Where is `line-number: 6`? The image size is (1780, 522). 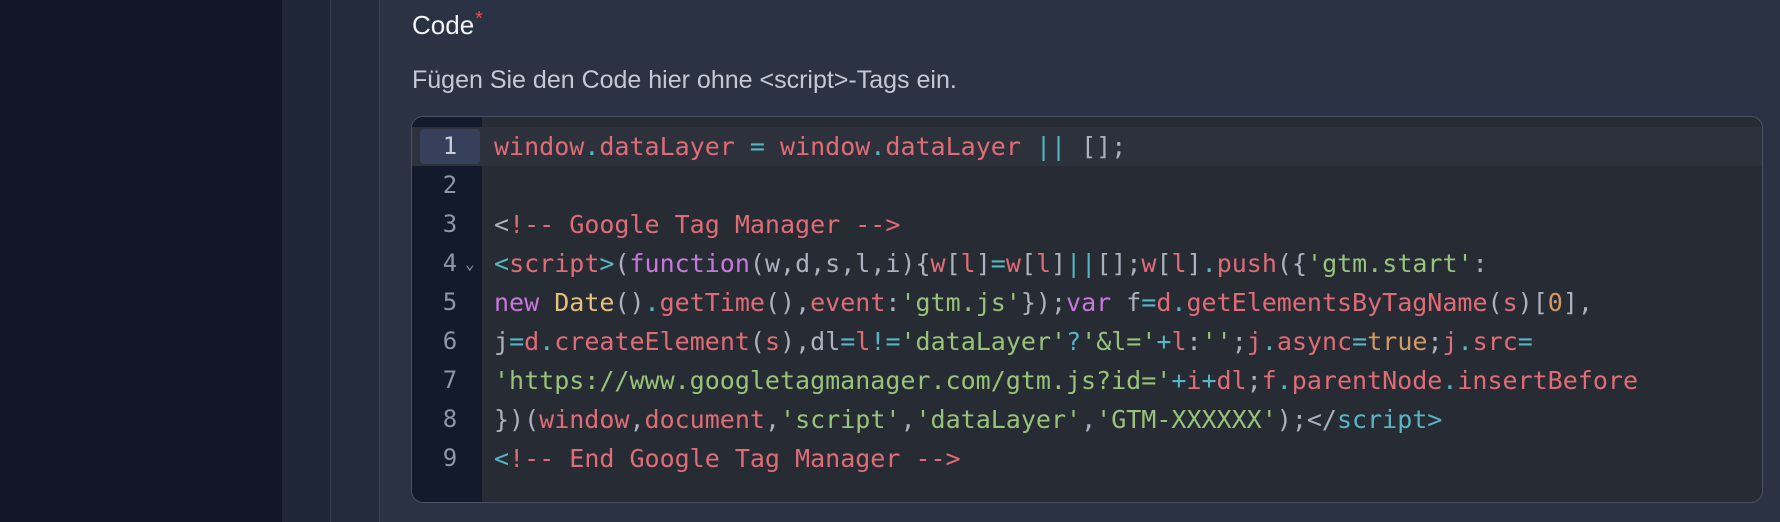
line-number: 6 is located at coordinates (450, 341).